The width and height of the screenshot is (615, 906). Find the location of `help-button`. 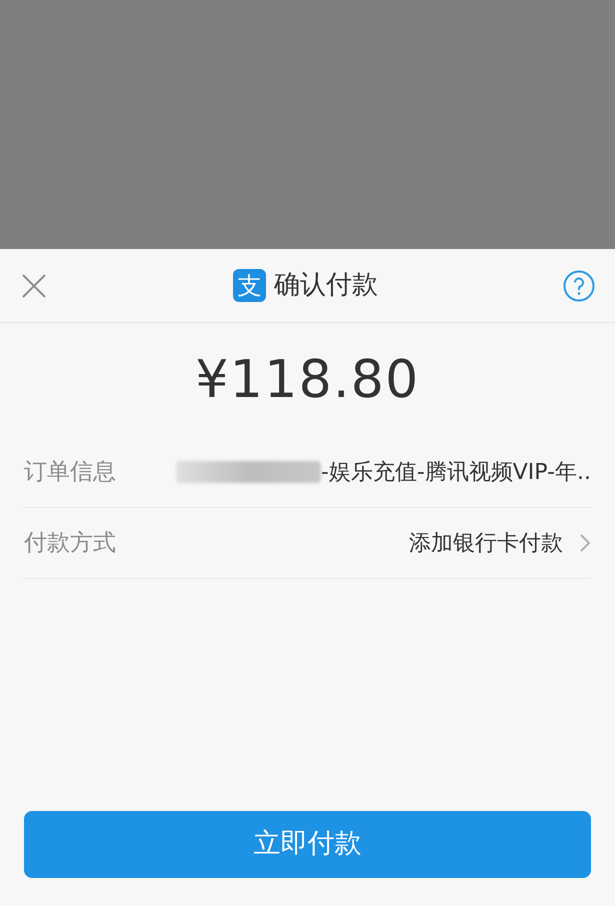

help-button is located at coordinates (579, 286).